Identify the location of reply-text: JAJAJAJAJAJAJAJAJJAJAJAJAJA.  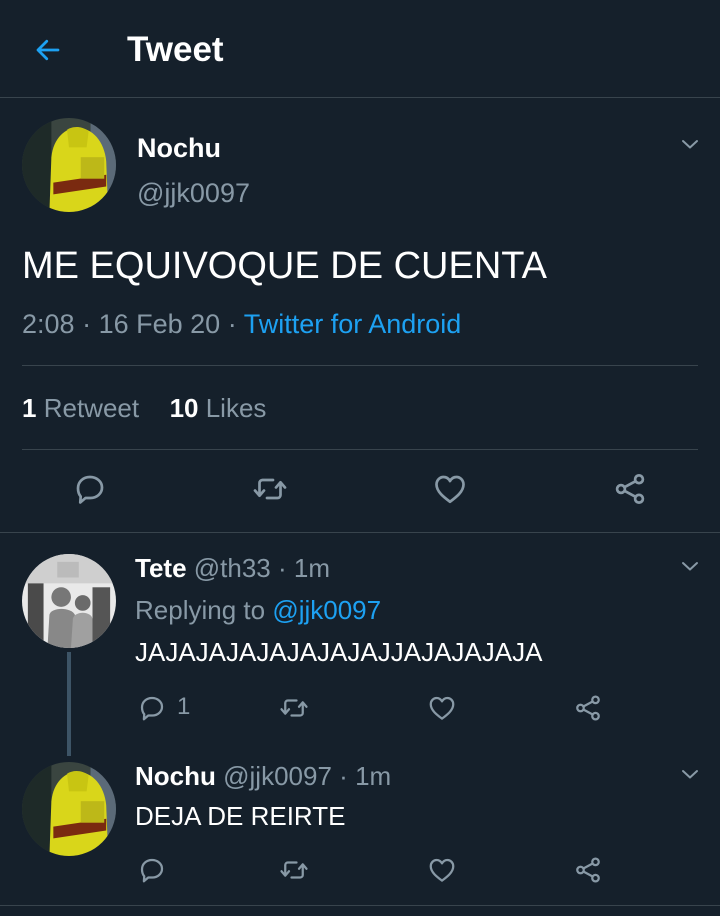
(339, 652).